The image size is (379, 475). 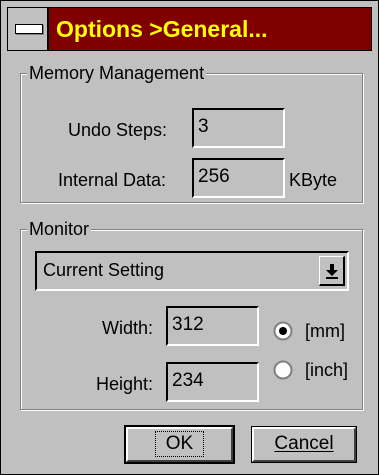 What do you see at coordinates (104, 270) in the screenshot?
I see `monitor-setting-value: Current Setting` at bounding box center [104, 270].